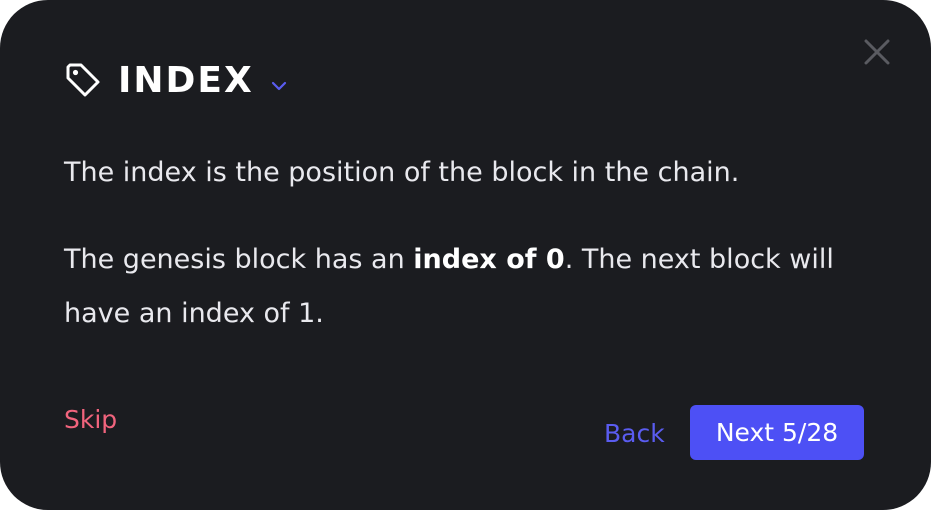 Image resolution: width=931 pixels, height=512 pixels. Describe the element at coordinates (83, 80) in the screenshot. I see `tag-icon` at that location.